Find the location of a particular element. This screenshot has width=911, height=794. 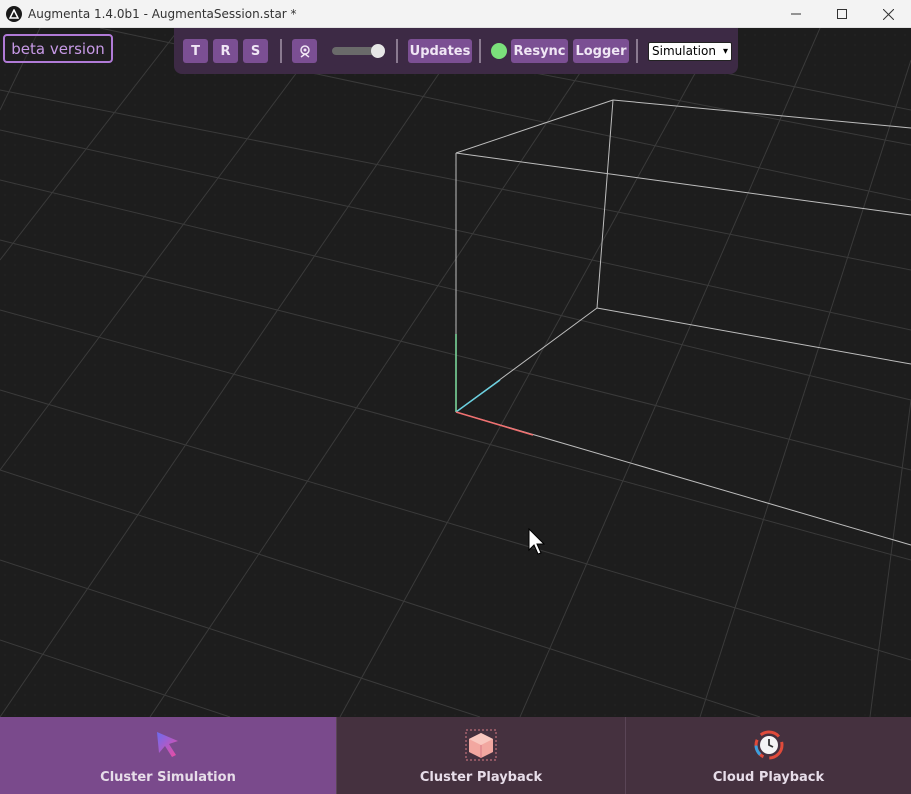

rotate-button: R is located at coordinates (225, 51).